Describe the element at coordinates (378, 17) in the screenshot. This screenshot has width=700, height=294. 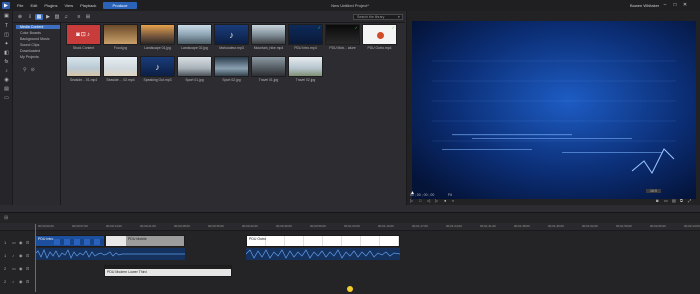
I see `library-search-input: Search the library ⌕` at that location.